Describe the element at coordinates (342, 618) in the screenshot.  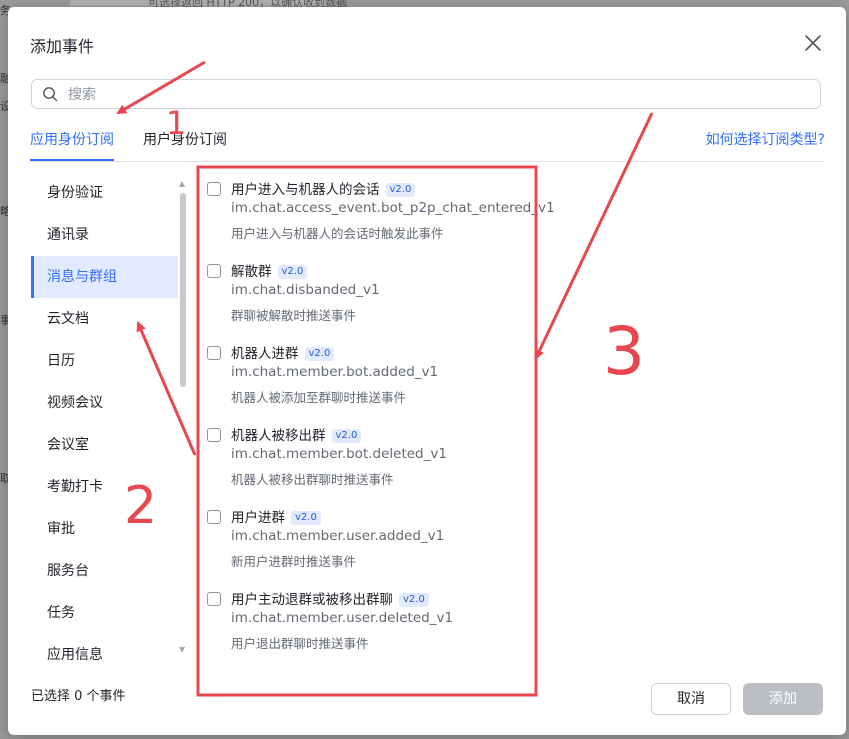
I see `event-key: im.chat.member.user.deleted_v1` at that location.